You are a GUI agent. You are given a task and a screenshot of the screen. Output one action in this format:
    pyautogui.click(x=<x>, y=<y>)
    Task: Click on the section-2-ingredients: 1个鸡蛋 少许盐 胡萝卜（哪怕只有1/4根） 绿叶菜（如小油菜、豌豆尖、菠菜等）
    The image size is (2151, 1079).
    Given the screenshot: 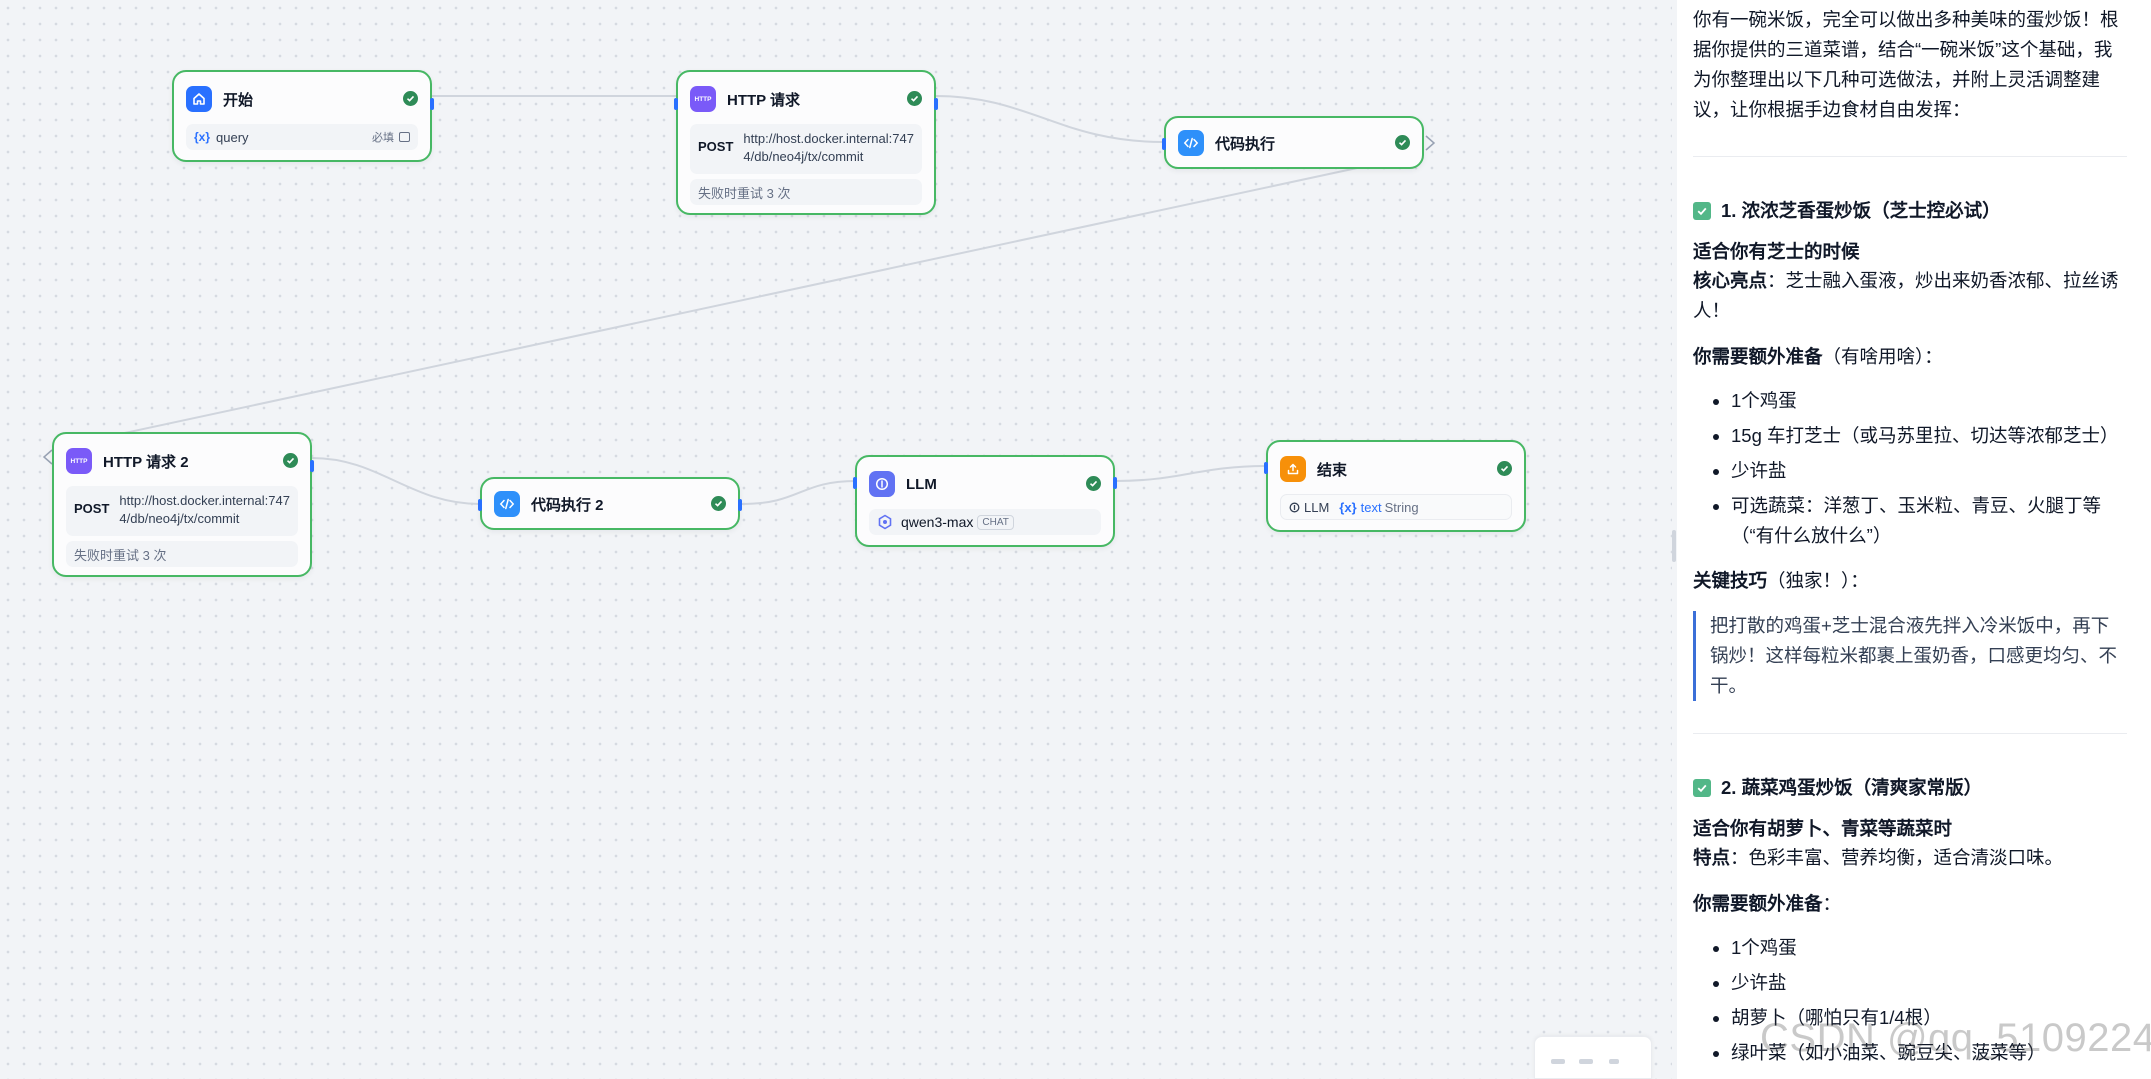 What is the action you would take?
    pyautogui.click(x=1912, y=1003)
    